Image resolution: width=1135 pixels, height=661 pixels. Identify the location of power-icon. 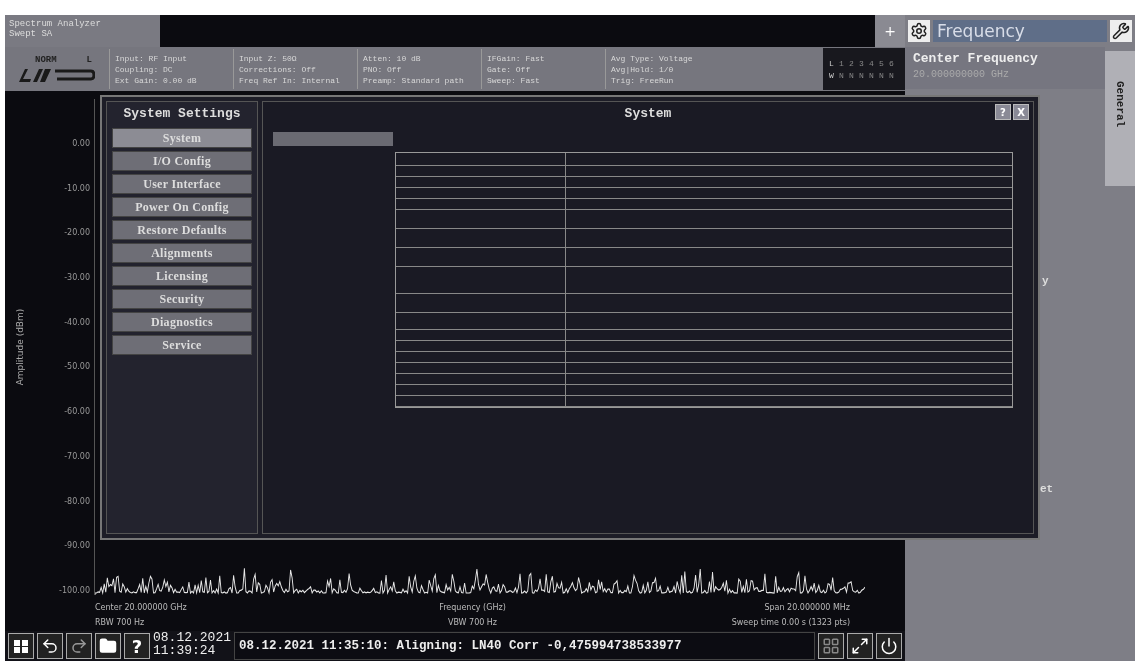
(889, 646).